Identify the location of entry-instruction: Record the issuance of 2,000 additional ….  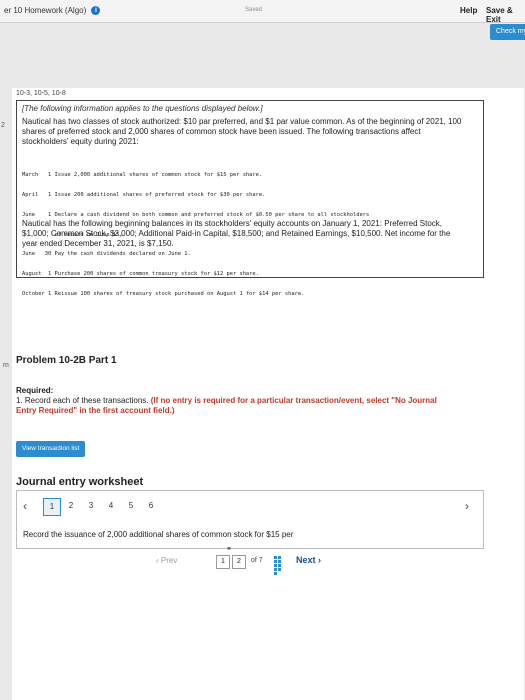
(158, 534).